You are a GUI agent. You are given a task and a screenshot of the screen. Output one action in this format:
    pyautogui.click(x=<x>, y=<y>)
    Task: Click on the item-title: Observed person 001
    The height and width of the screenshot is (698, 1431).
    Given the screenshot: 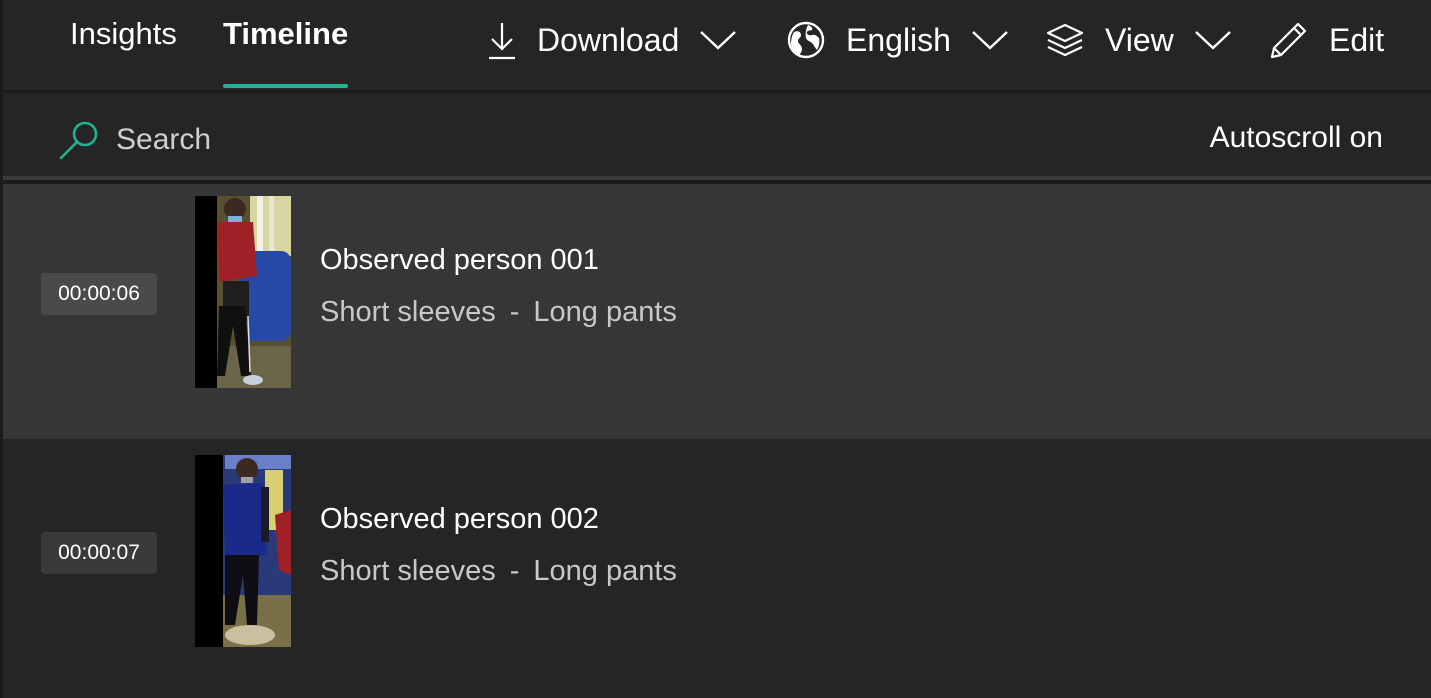 What is the action you would take?
    pyautogui.click(x=459, y=260)
    